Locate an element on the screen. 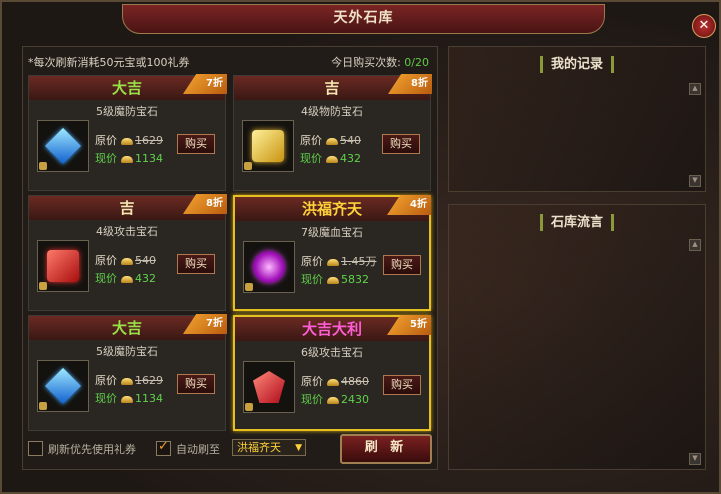 This screenshot has height=494, width=721. window-title: 天外石库 is located at coordinates (363, 19).